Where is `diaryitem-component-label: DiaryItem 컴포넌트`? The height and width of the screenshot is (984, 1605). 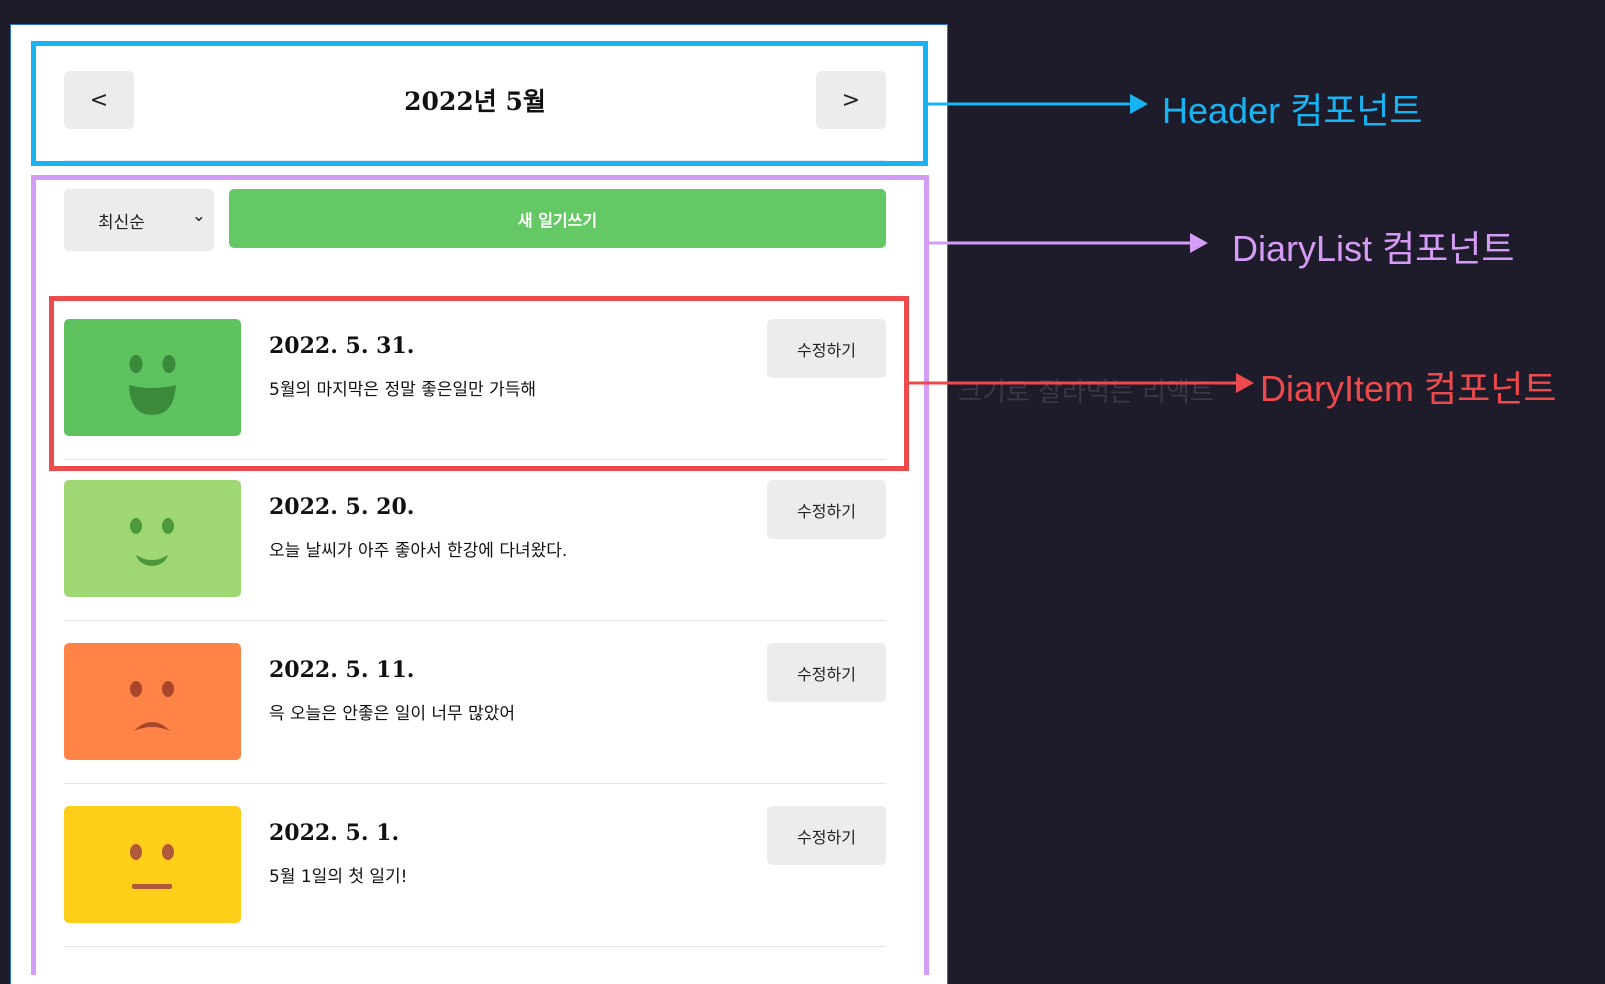
diaryitem-component-label: DiaryItem 컴포넌트 is located at coordinates (1408, 388).